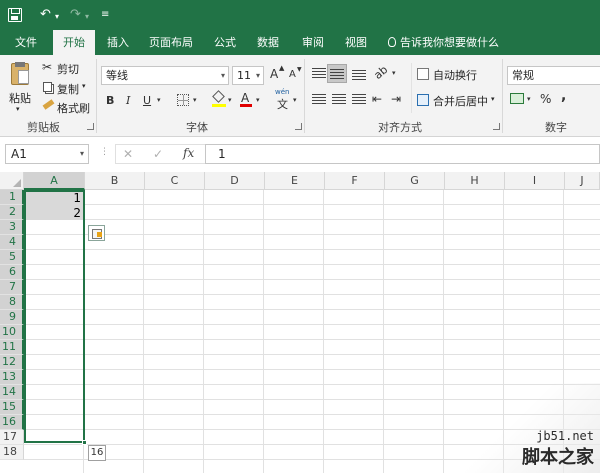 Image resolution: width=600 pixels, height=473 pixels. Describe the element at coordinates (45, 15) in the screenshot. I see `undo-icon: ↶` at that location.